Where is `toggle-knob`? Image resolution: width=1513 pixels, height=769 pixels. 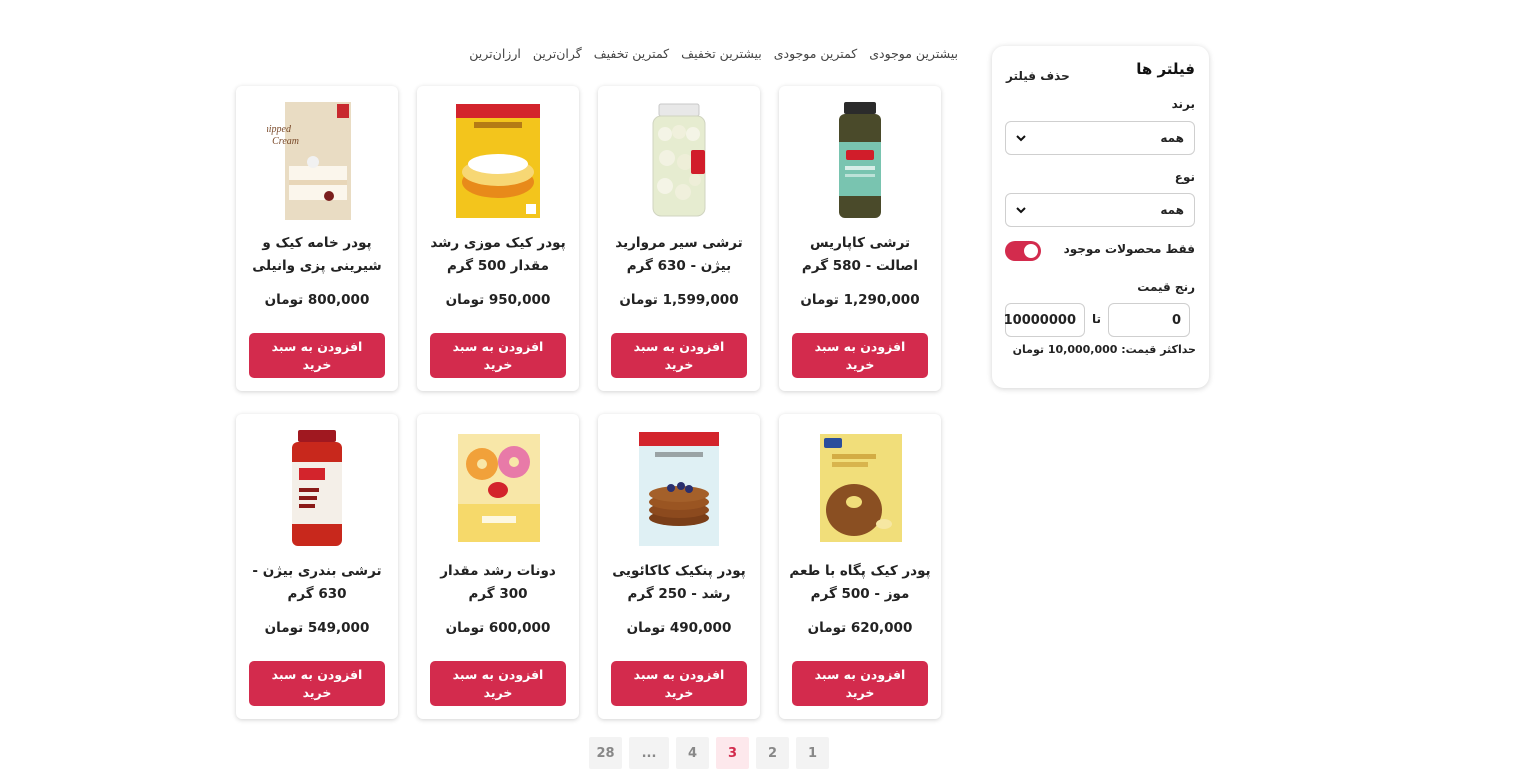 toggle-knob is located at coordinates (1031, 251).